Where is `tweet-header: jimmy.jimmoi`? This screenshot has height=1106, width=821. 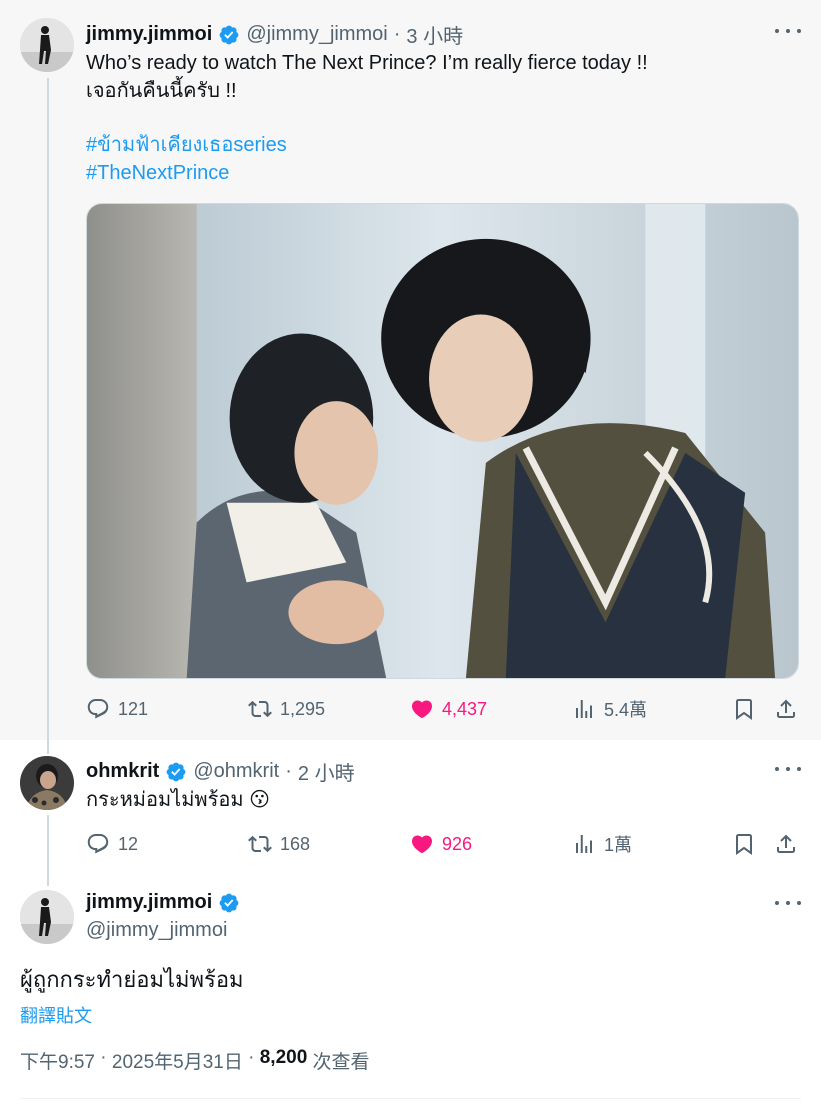 tweet-header: jimmy.jimmoi is located at coordinates (163, 902).